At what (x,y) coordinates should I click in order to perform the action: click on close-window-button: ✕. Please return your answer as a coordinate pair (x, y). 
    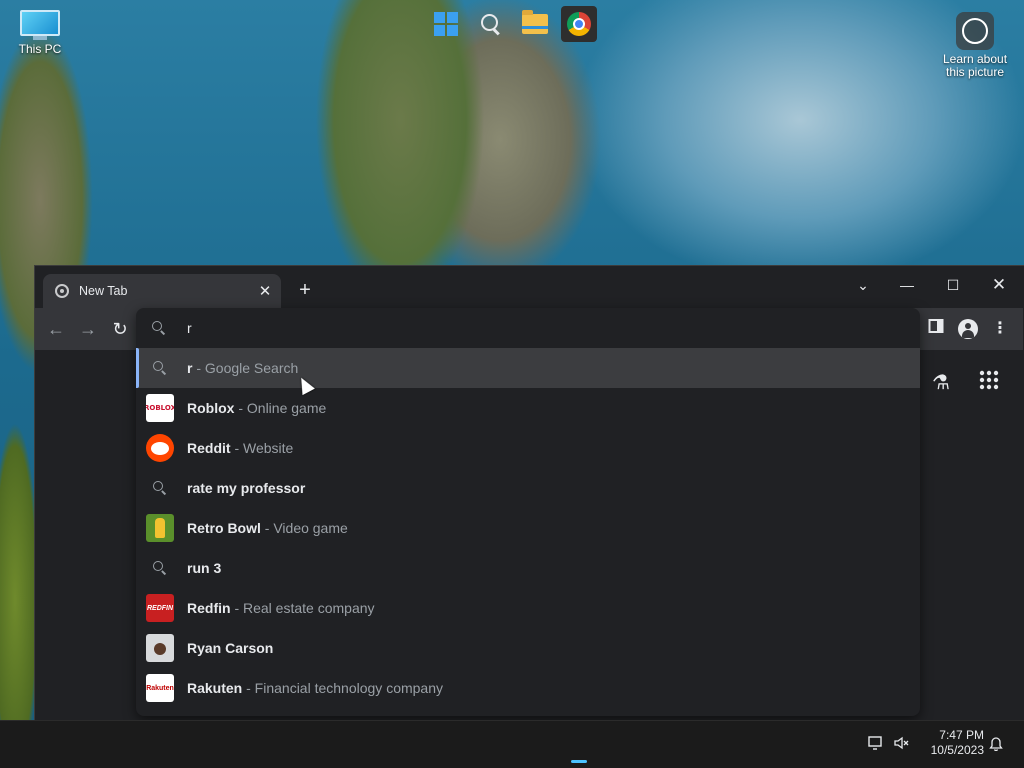
    Looking at the image, I should click on (999, 285).